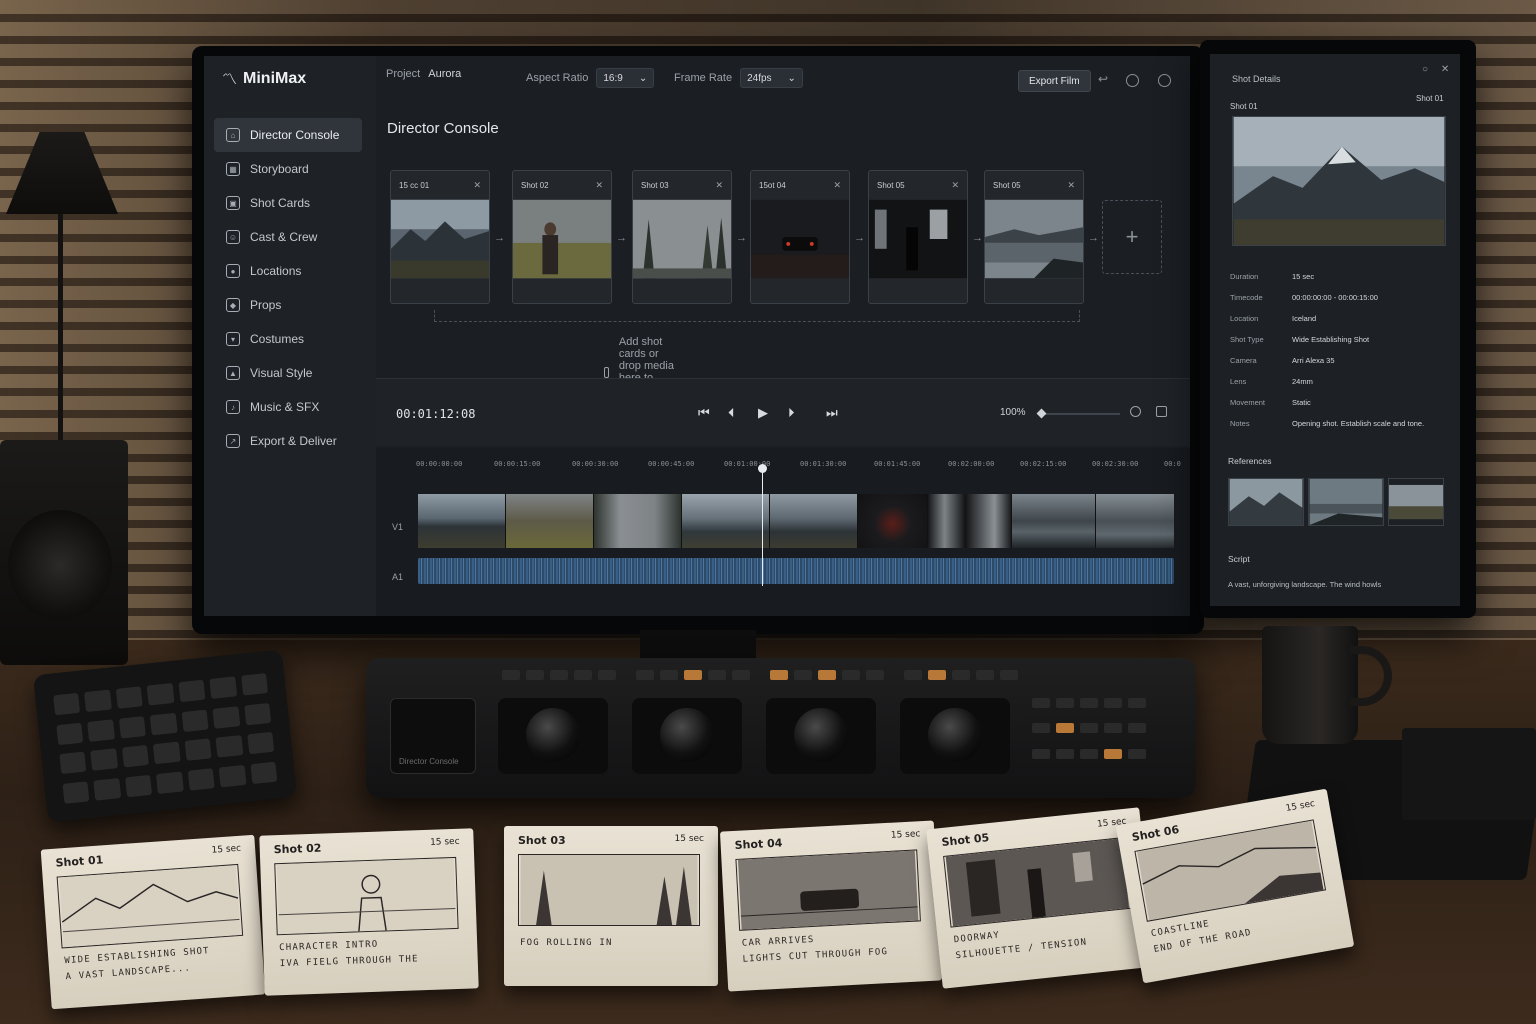  Describe the element at coordinates (731, 413) in the screenshot. I see `step-back-icon: ⏴` at that location.